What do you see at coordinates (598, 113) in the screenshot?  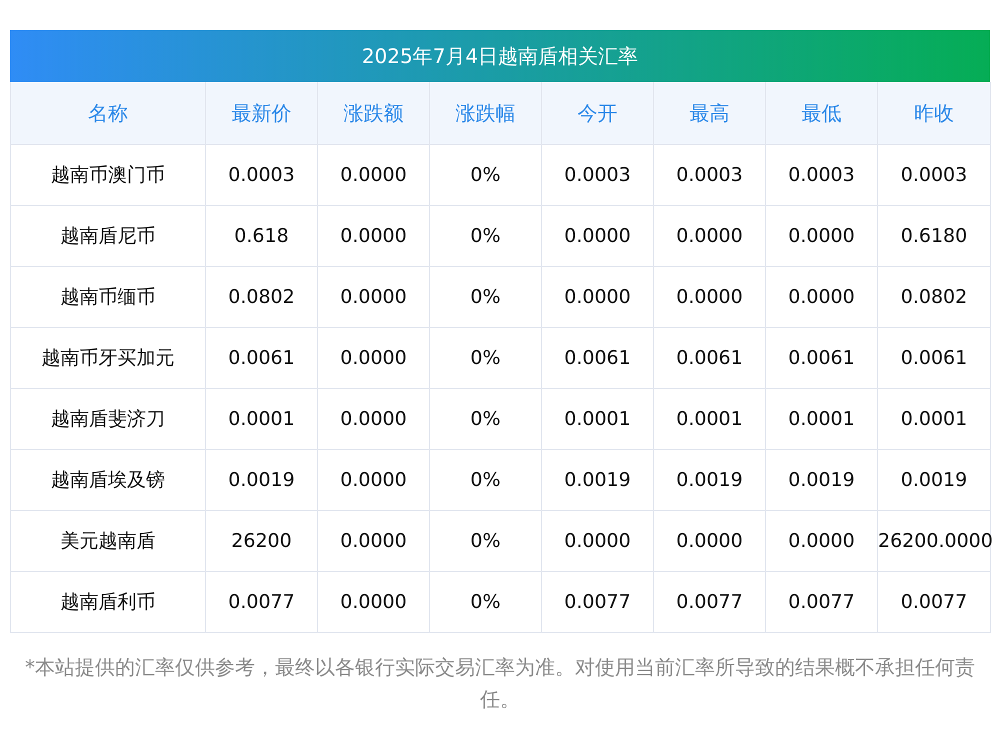 I see `column-header: 今开` at bounding box center [598, 113].